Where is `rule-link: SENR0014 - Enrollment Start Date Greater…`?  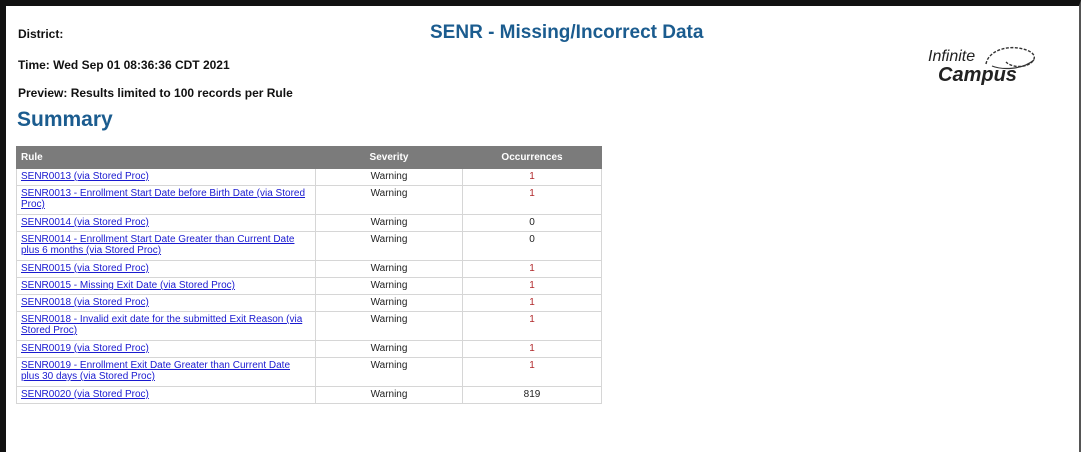
rule-link: SENR0014 - Enrollment Start Date Greater… is located at coordinates (157, 245).